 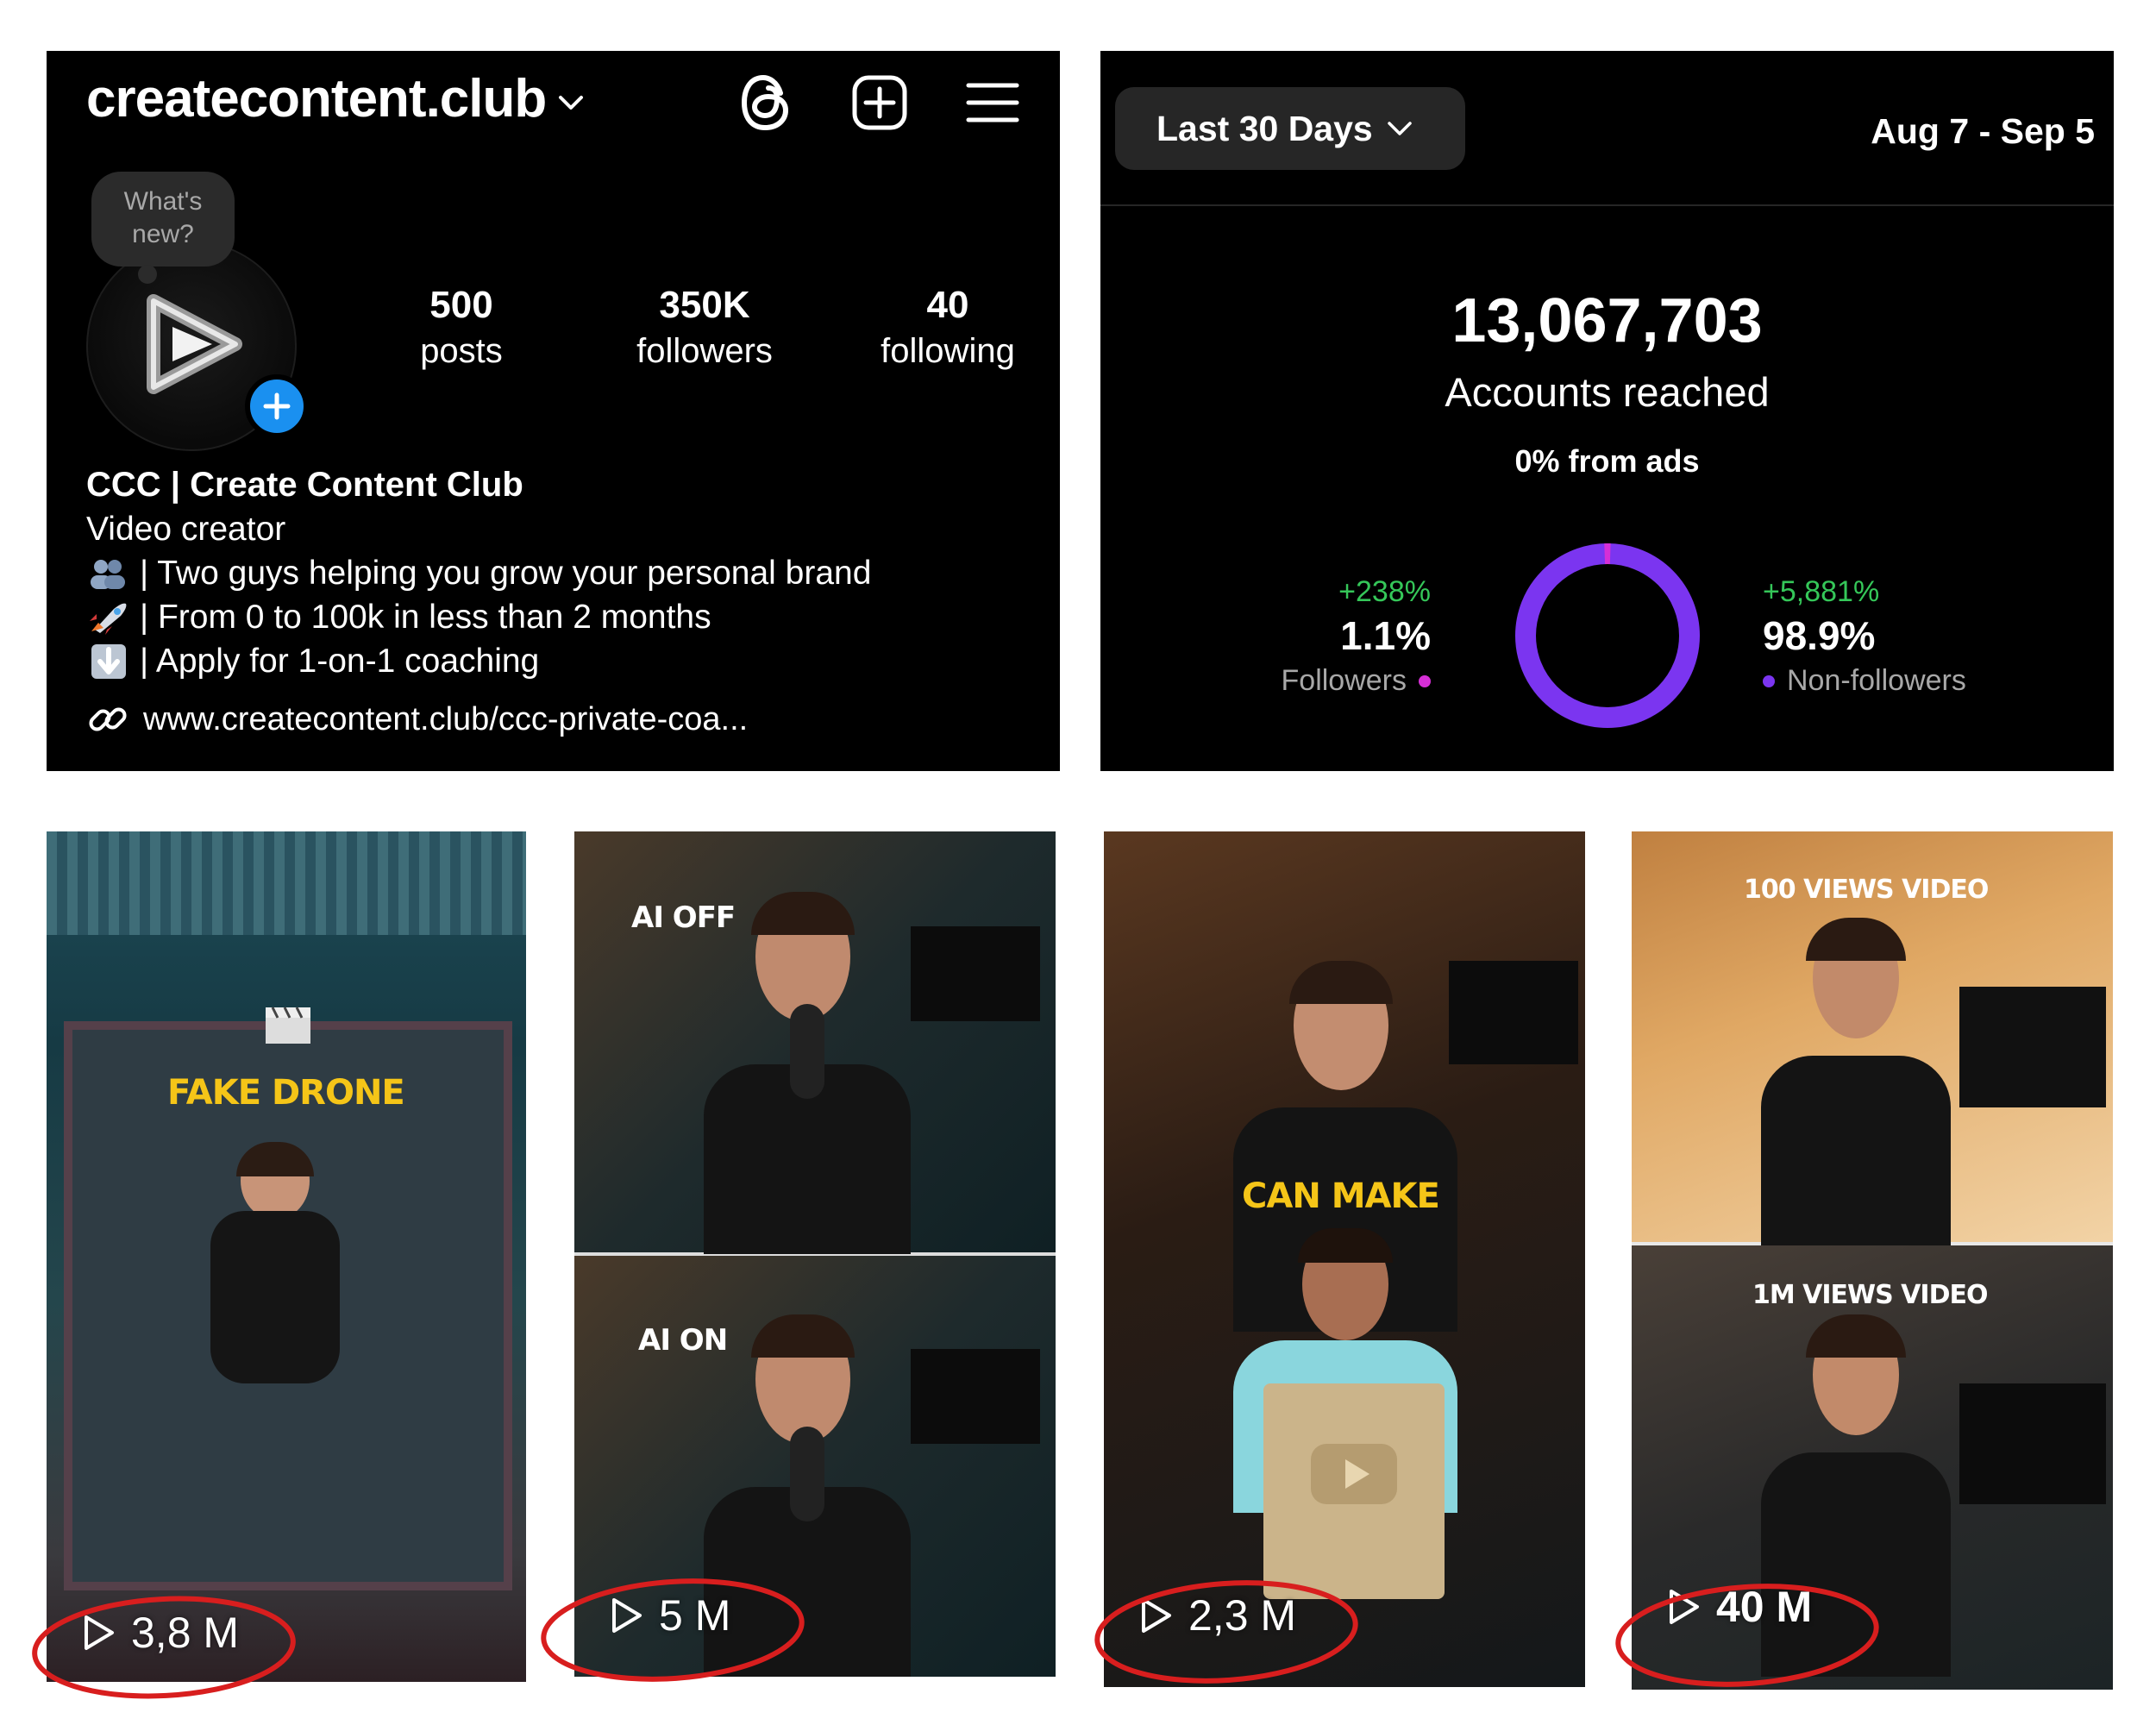 I want to click on reel-caption: FAKE DRONE, so click(x=286, y=1093).